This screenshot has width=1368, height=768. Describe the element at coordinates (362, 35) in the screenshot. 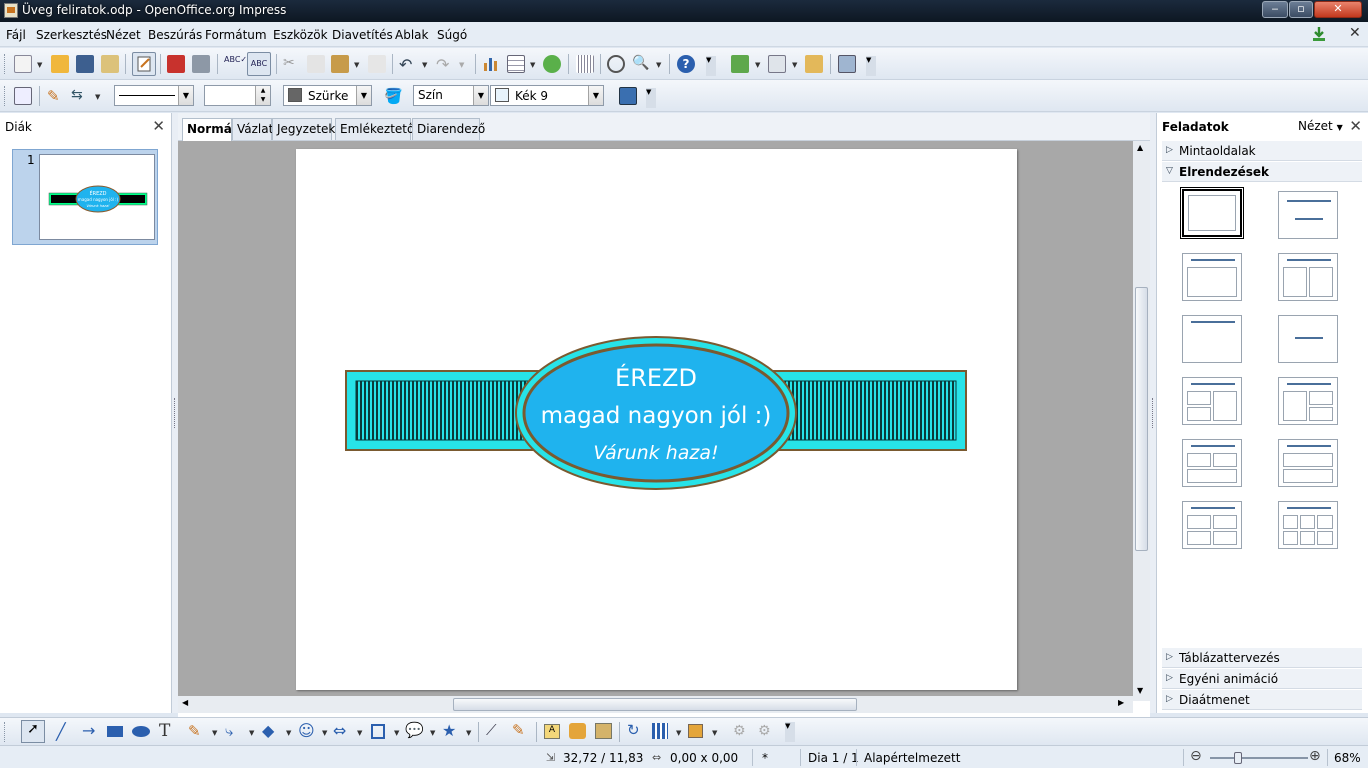

I see `menu-slideshow: Diavetítés` at that location.